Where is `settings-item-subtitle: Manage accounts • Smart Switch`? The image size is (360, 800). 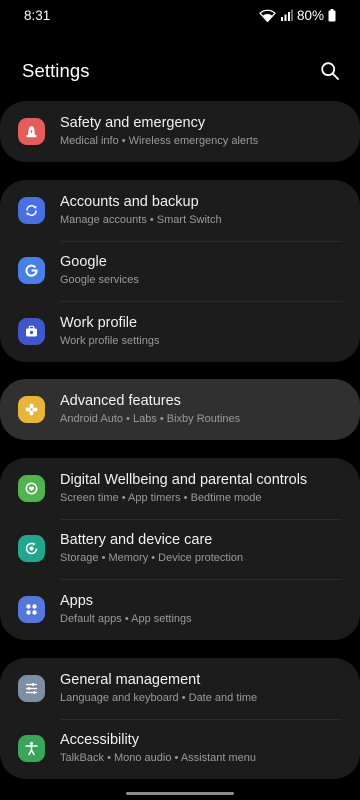
settings-item-subtitle: Manage accounts • Smart Switch is located at coordinates (141, 219).